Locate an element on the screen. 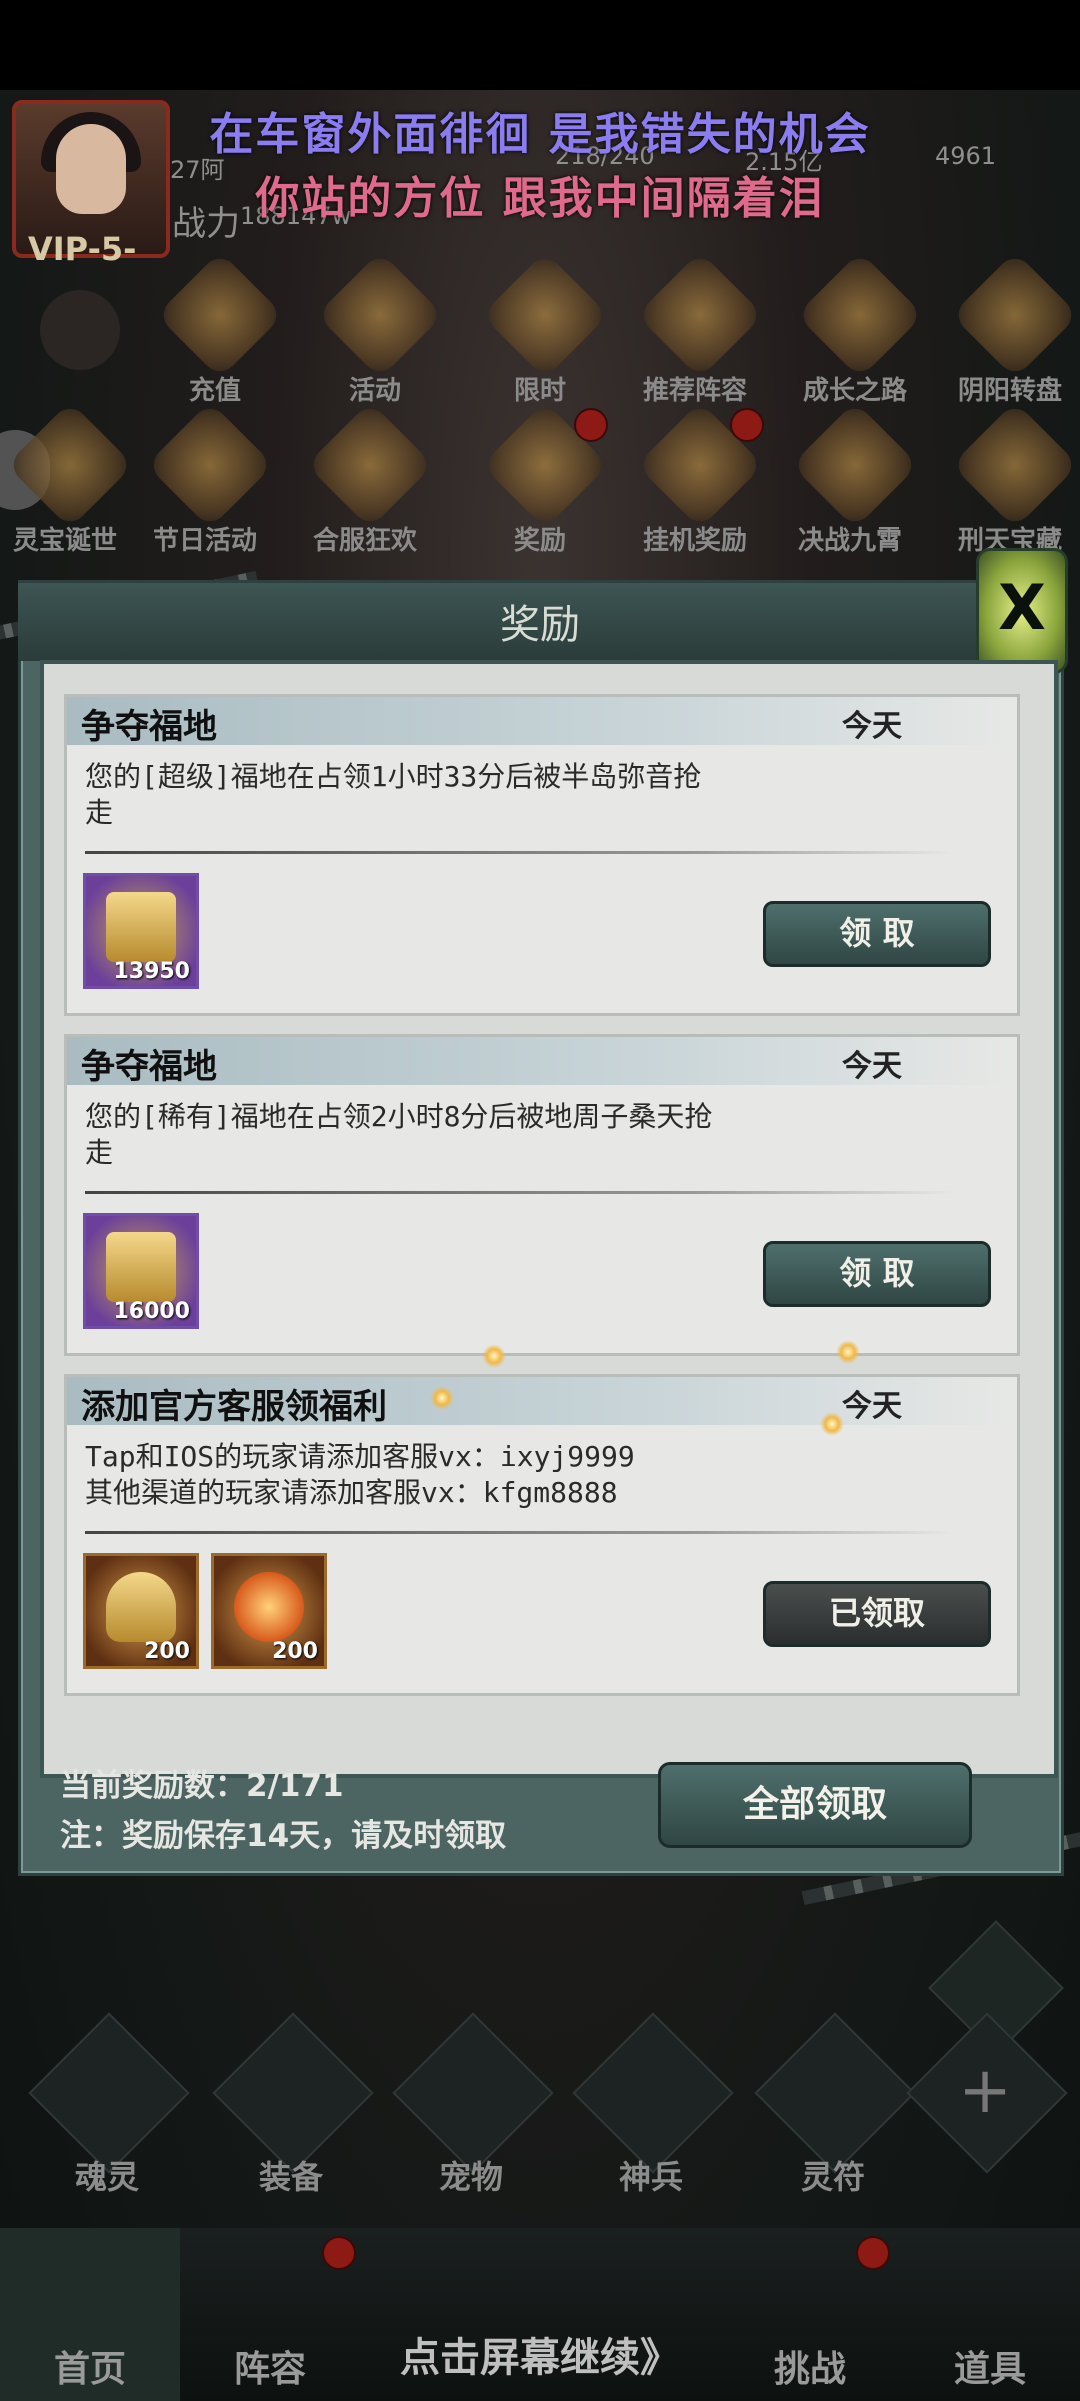 The image size is (1080, 2401). mail-body-line: 其他渠道的玩家请添加客服vx：kfgm8888 is located at coordinates (351, 1492).